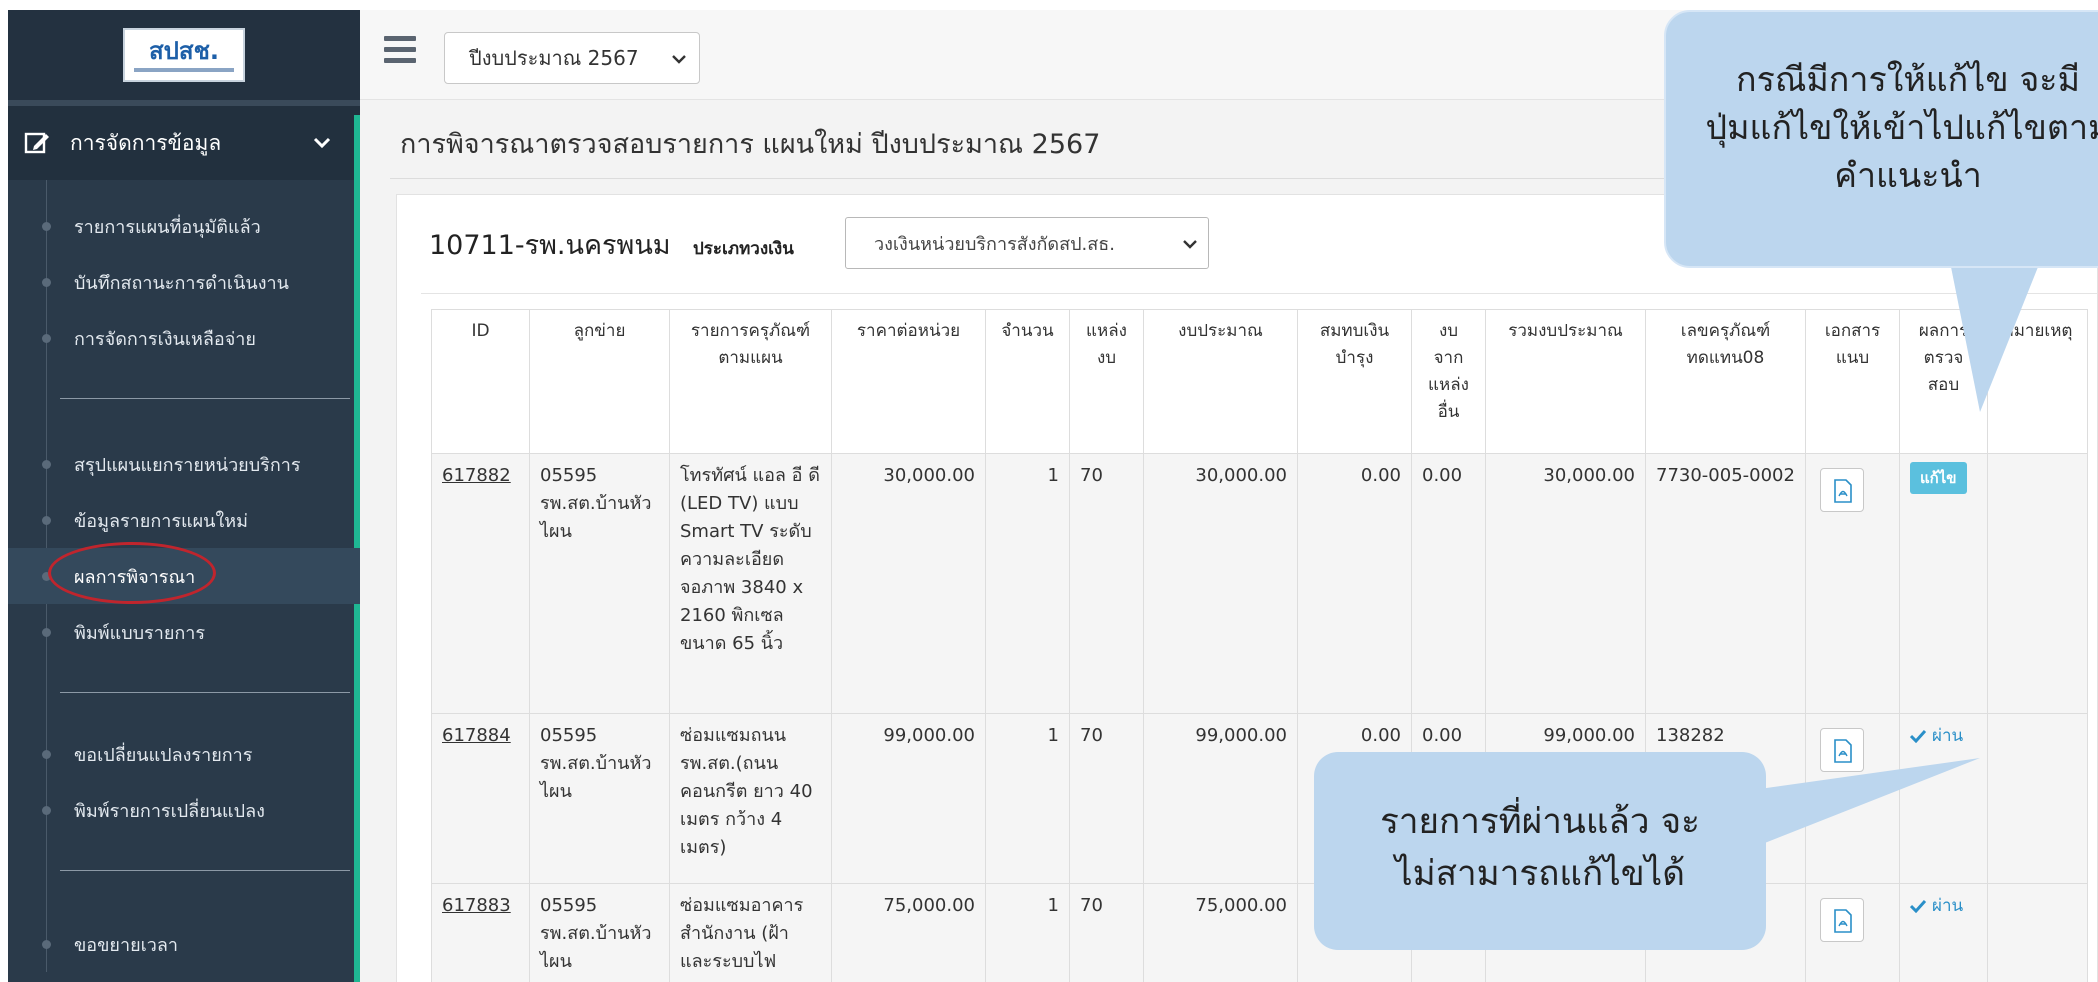 Image resolution: width=2098 pixels, height=982 pixels. I want to click on cell-result: แก้ไข, so click(1943, 583).